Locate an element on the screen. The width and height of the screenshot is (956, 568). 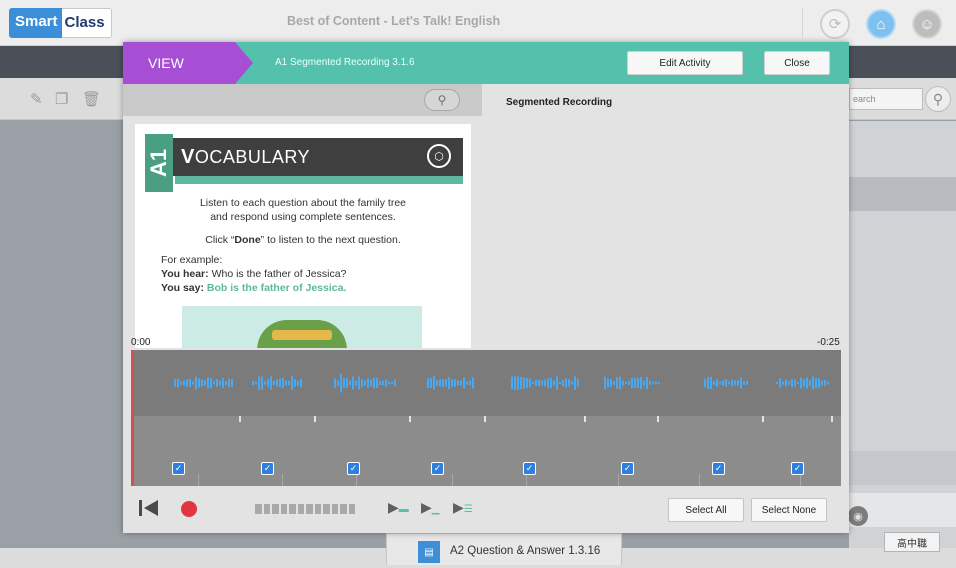
search-icon: ⚲ is located at coordinates (938, 99).